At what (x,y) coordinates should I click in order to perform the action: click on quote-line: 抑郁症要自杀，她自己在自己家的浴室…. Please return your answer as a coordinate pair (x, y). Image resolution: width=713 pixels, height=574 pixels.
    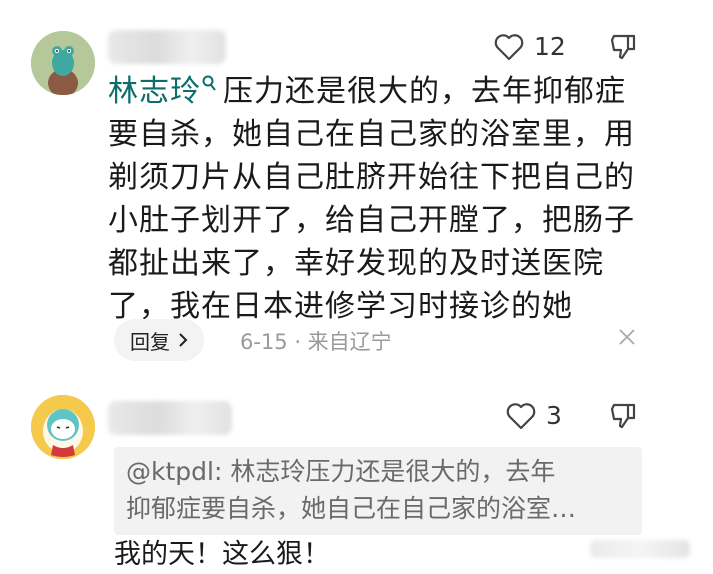
    Looking at the image, I should click on (351, 508).